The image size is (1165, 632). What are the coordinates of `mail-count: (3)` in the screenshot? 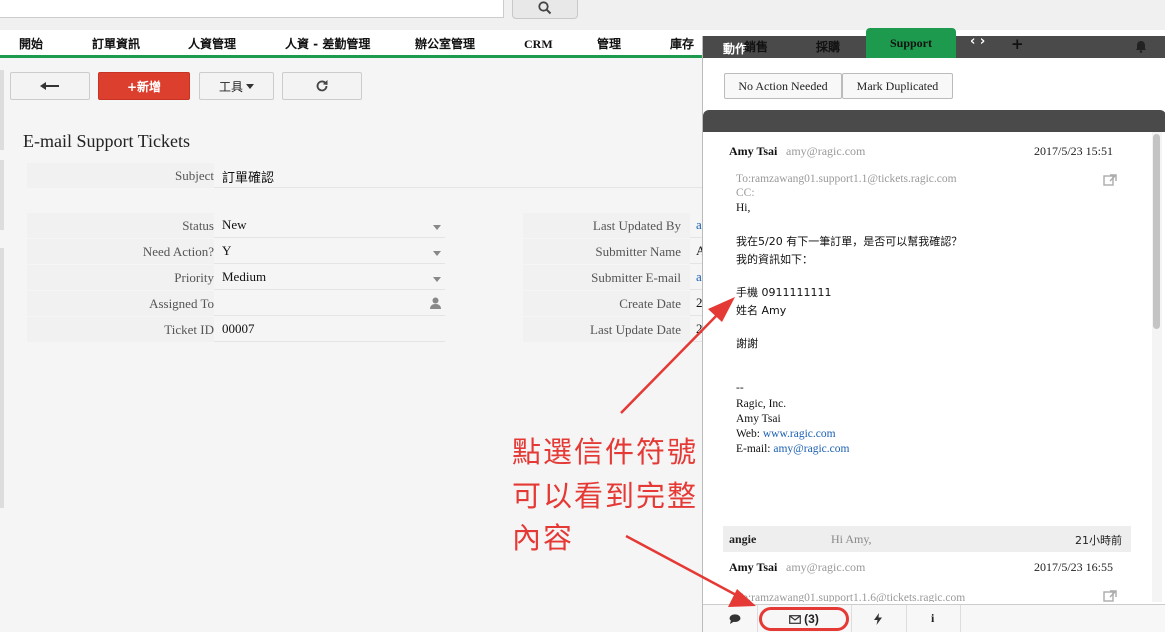 It's located at (811, 619).